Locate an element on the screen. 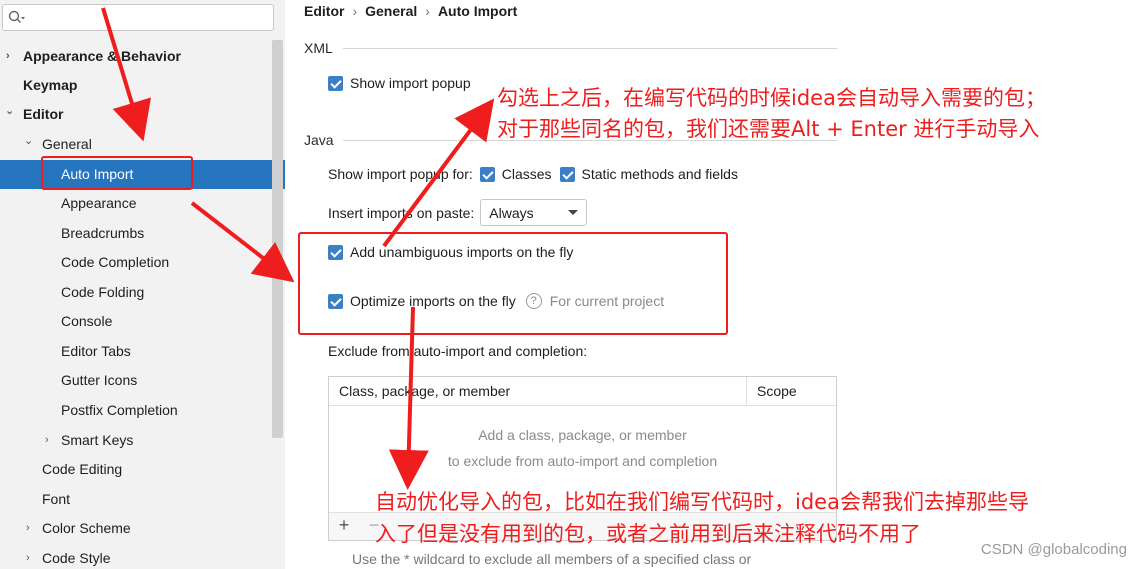  tree-item-code-folding: Code Folding is located at coordinates (142, 292).